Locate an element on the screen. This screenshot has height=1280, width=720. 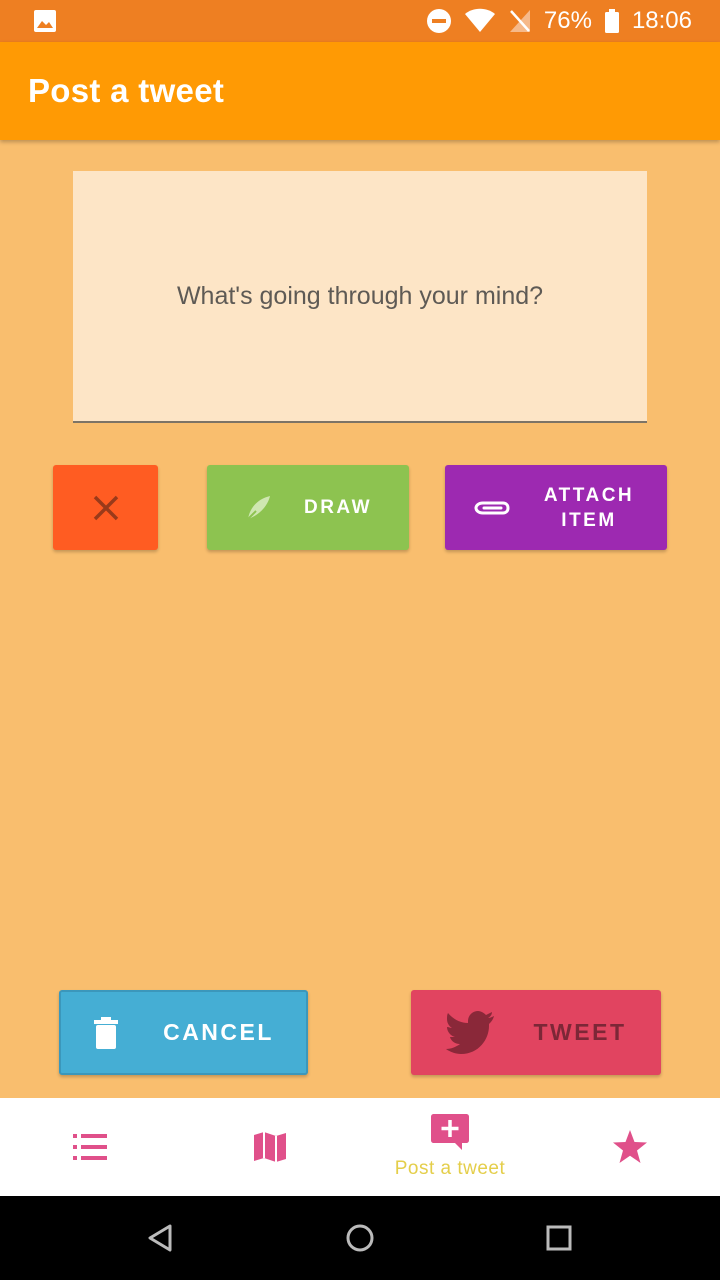
bottom-navigation: Post a tweet is located at coordinates (360, 1147).